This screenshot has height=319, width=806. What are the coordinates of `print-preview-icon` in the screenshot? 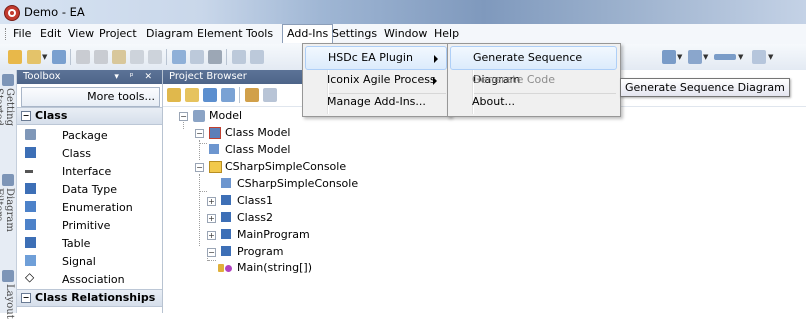 It's located at (197, 57).